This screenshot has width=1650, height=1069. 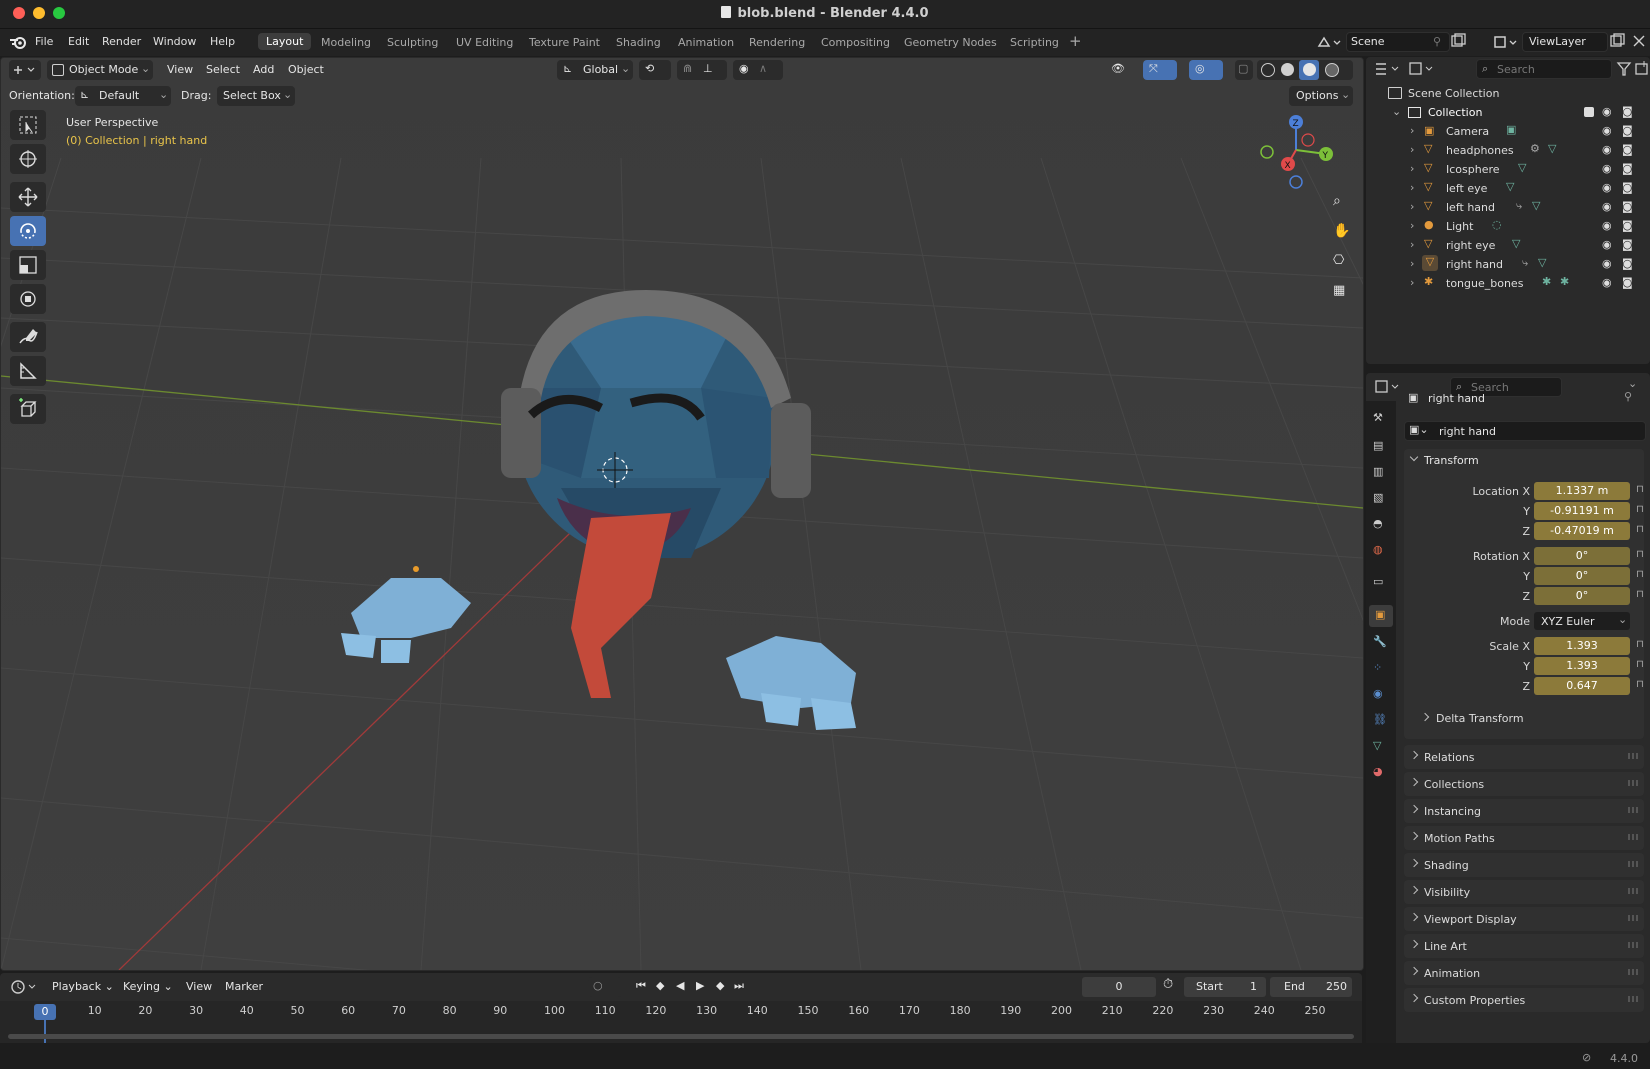 I want to click on menu-object: Object, so click(x=306, y=69).